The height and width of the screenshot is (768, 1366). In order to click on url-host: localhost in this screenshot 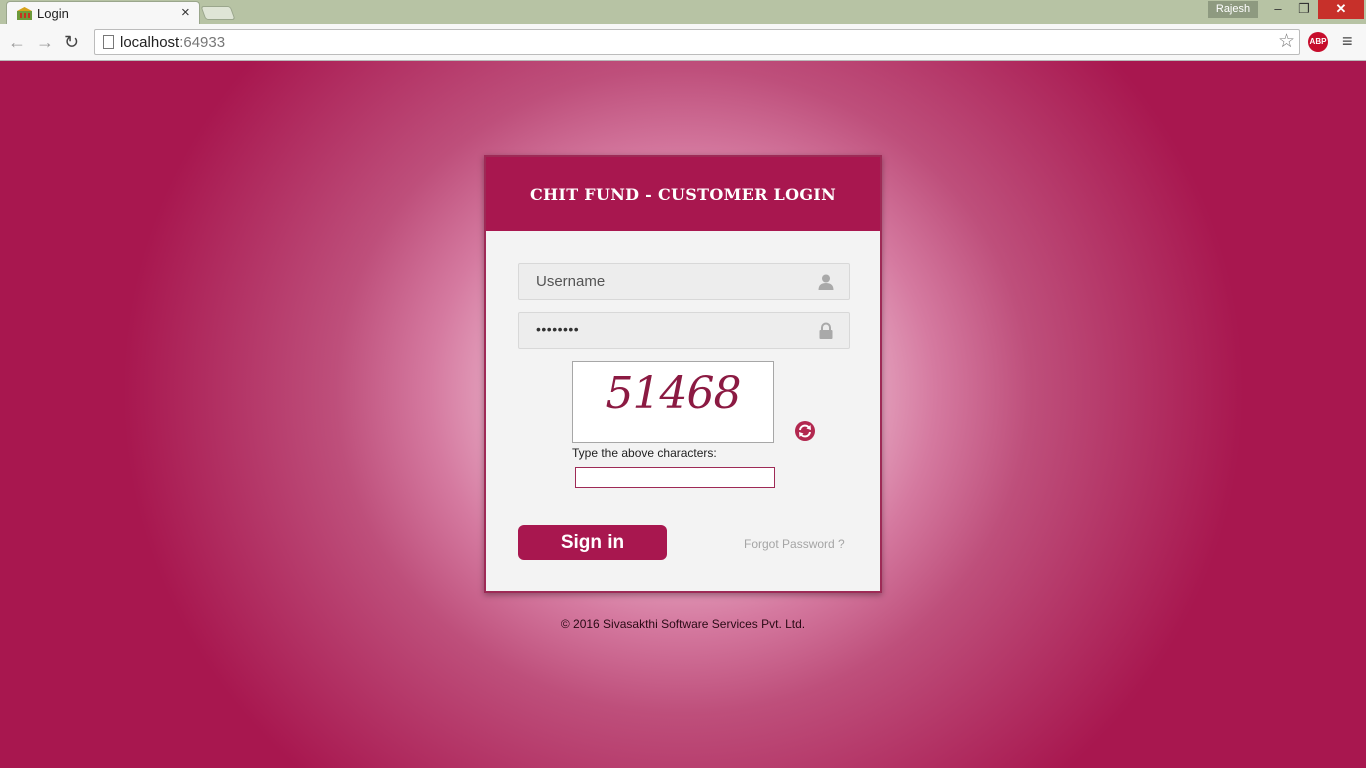, I will do `click(150, 42)`.